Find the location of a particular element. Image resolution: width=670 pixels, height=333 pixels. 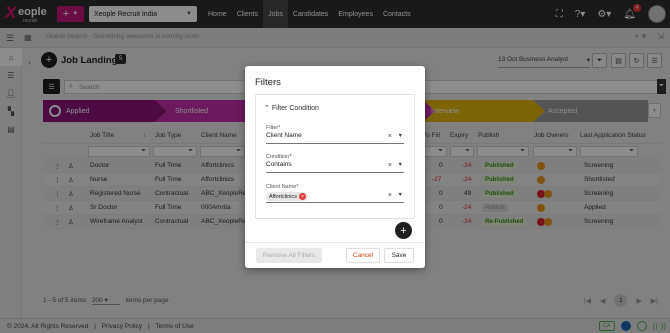

condition-field-label: Condition* is located at coordinates (279, 157).